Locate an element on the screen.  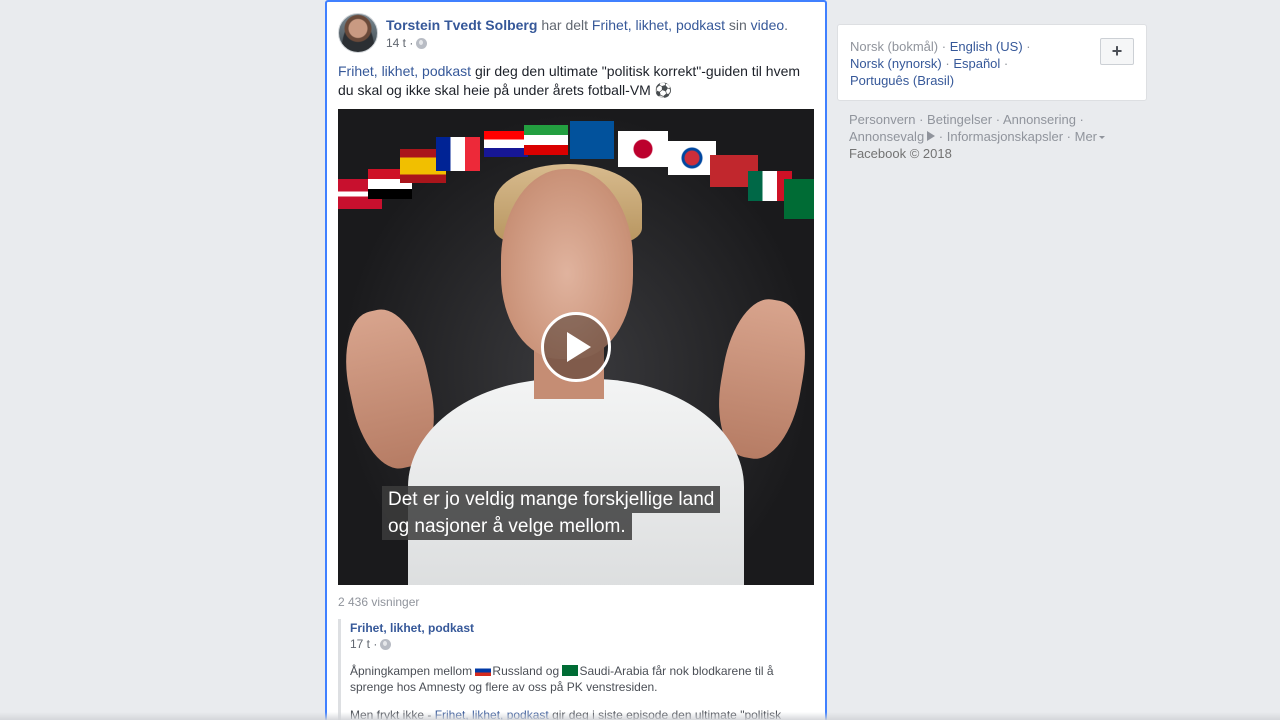
shared-verb: har delt is located at coordinates (565, 25).